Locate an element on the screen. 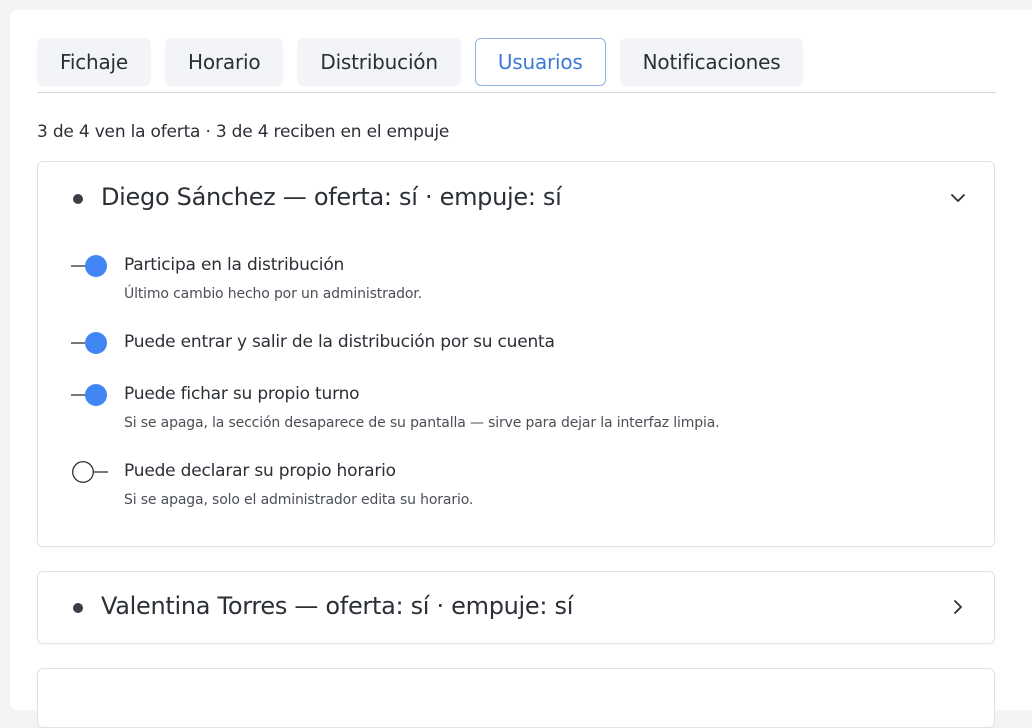  tab-usuarios: Usuarios is located at coordinates (540, 62).